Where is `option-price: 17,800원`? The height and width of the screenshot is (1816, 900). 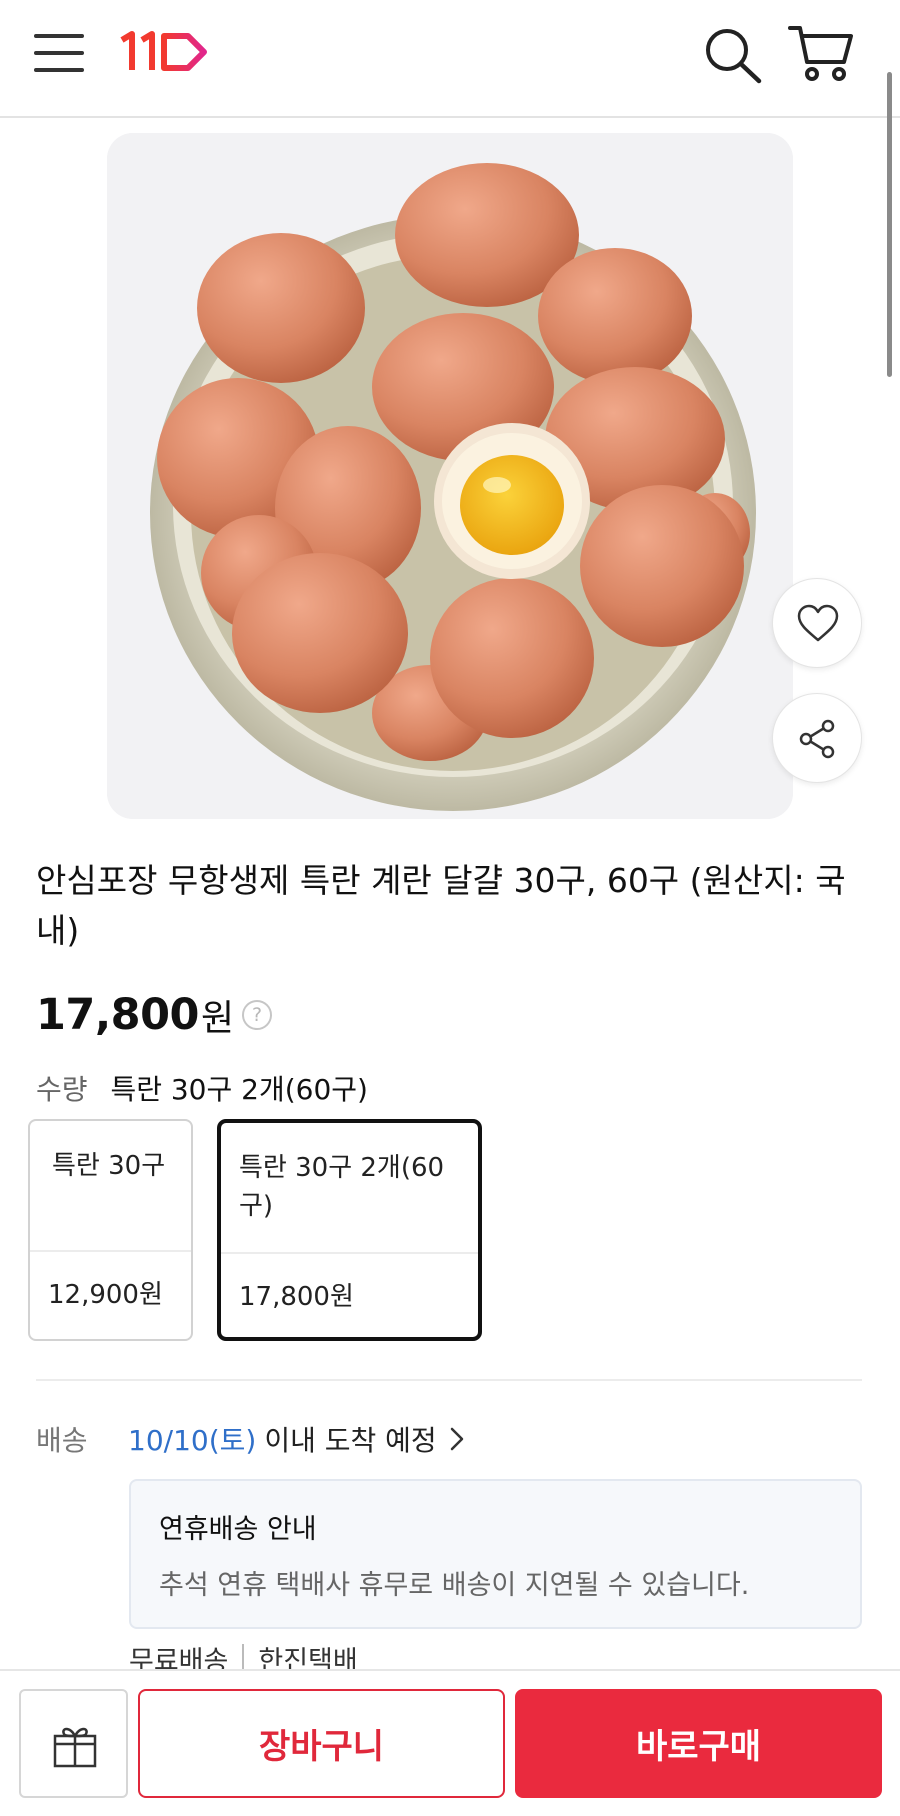 option-price: 17,800원 is located at coordinates (296, 1297).